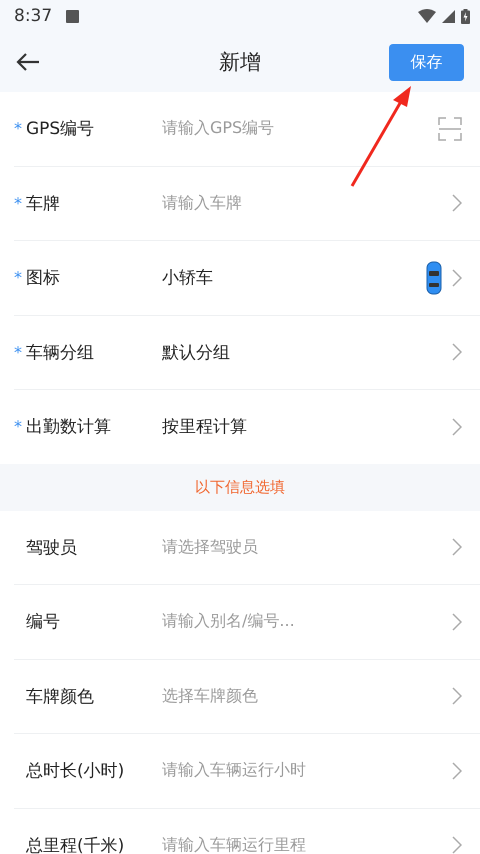 The height and width of the screenshot is (854, 480). What do you see at coordinates (210, 696) in the screenshot?
I see `field-placeholder: 选择车牌颜色` at bounding box center [210, 696].